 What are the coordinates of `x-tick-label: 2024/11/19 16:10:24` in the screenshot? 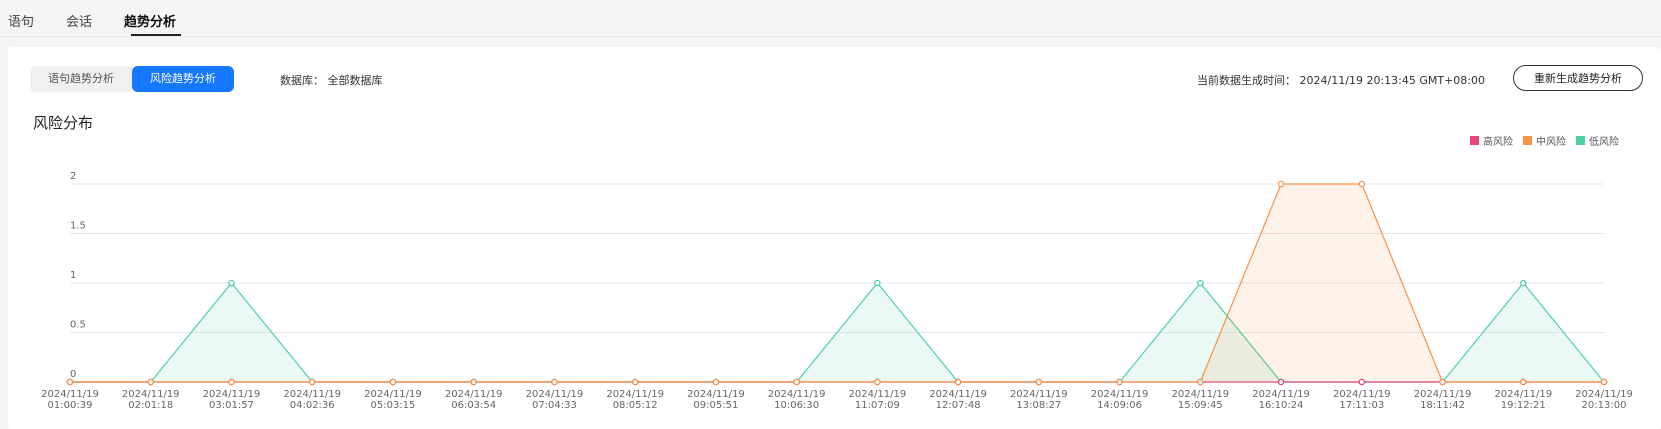 It's located at (1281, 400).